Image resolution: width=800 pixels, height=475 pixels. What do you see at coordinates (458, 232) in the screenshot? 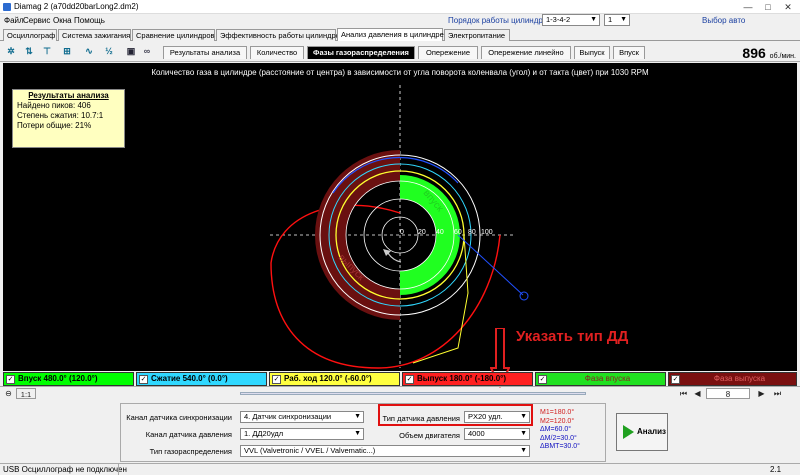
I see `tick-label-60: 60` at bounding box center [458, 232].